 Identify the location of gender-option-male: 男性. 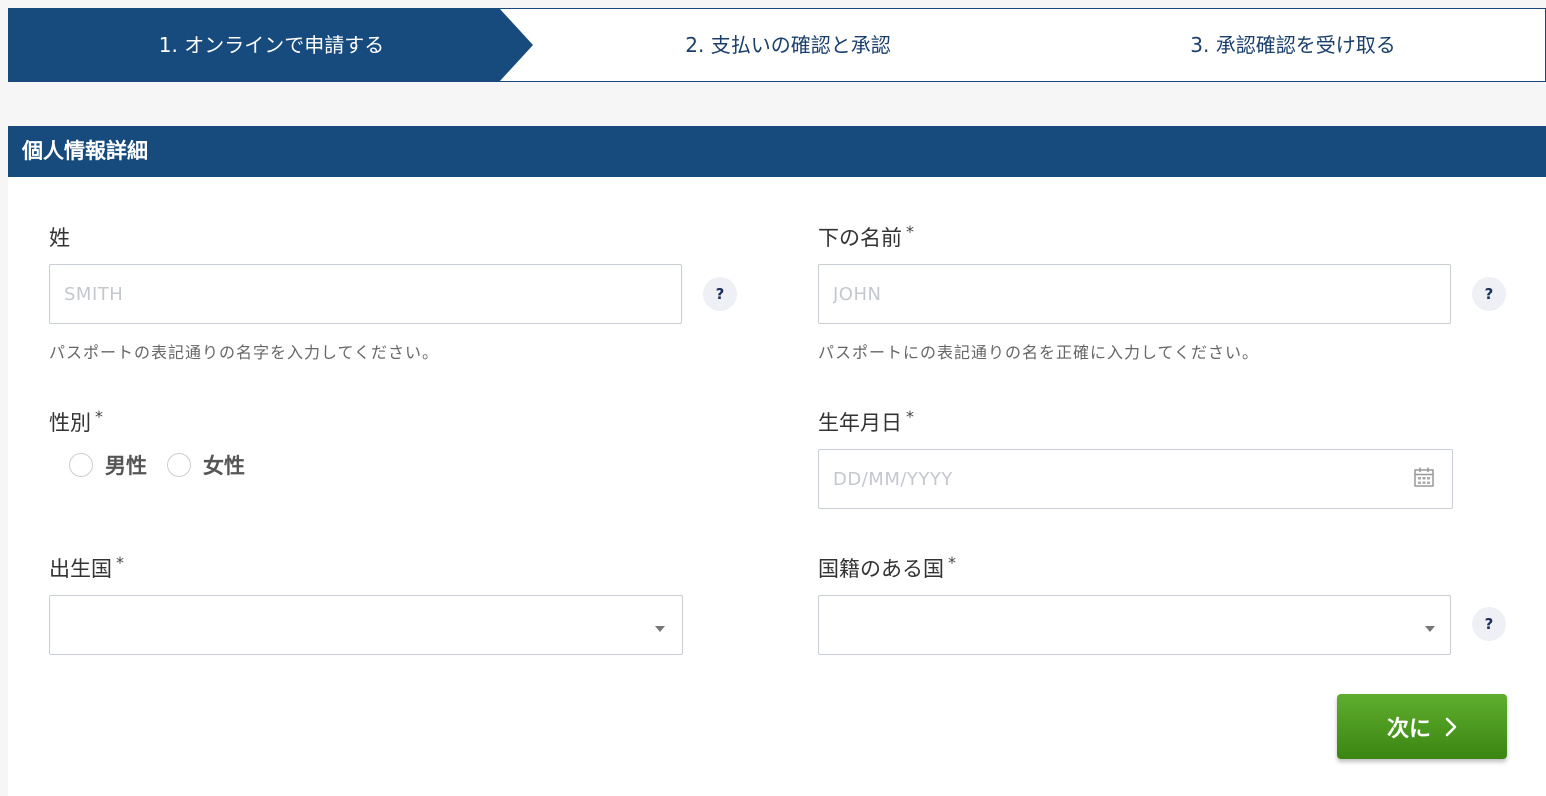
(108, 465).